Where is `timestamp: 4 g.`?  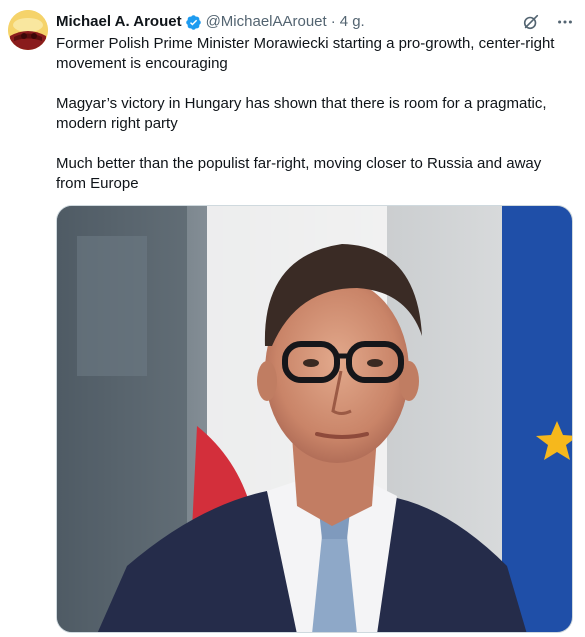 timestamp: 4 g. is located at coordinates (352, 22).